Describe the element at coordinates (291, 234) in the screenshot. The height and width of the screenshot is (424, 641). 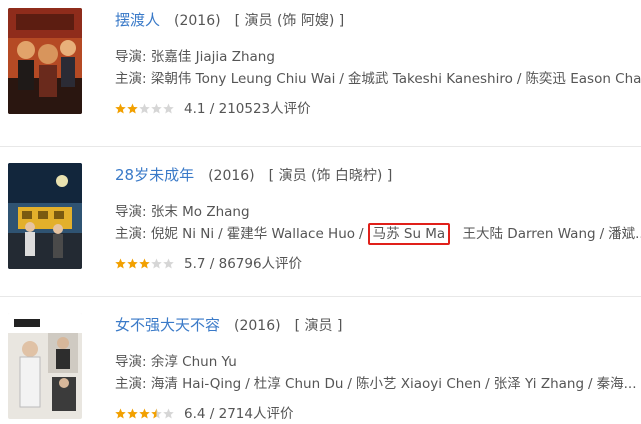
I see `cast-link: 霍建华 Wallace Huo` at that location.